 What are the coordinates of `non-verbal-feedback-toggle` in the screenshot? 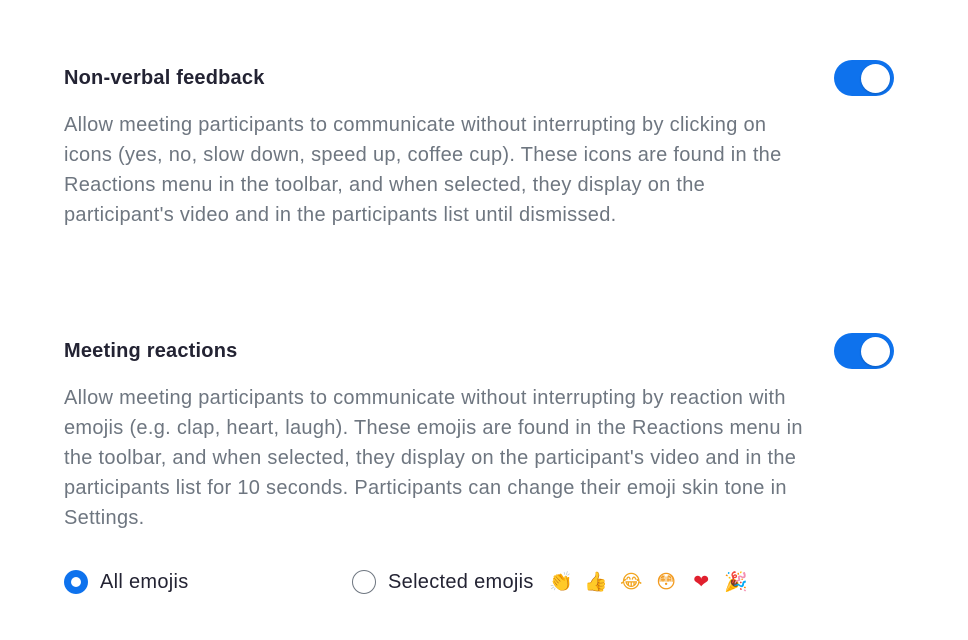 It's located at (864, 78).